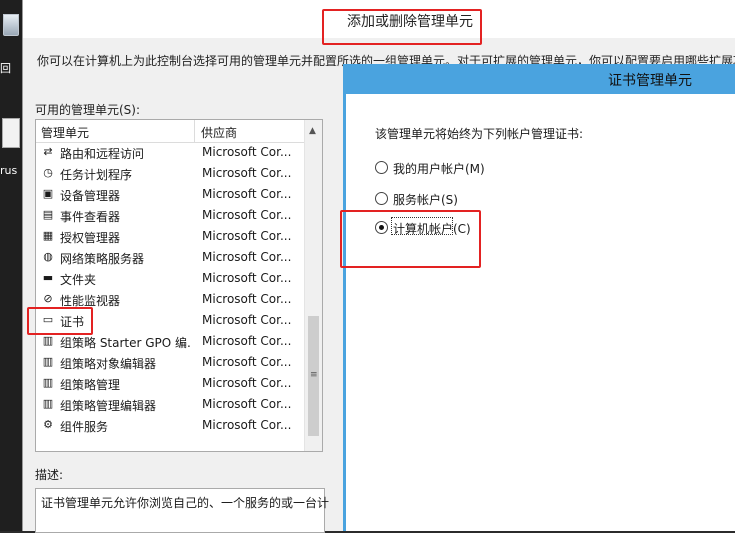 This screenshot has height=533, width=735. What do you see at coordinates (48, 151) in the screenshot?
I see `network-icon: ⇄` at bounding box center [48, 151].